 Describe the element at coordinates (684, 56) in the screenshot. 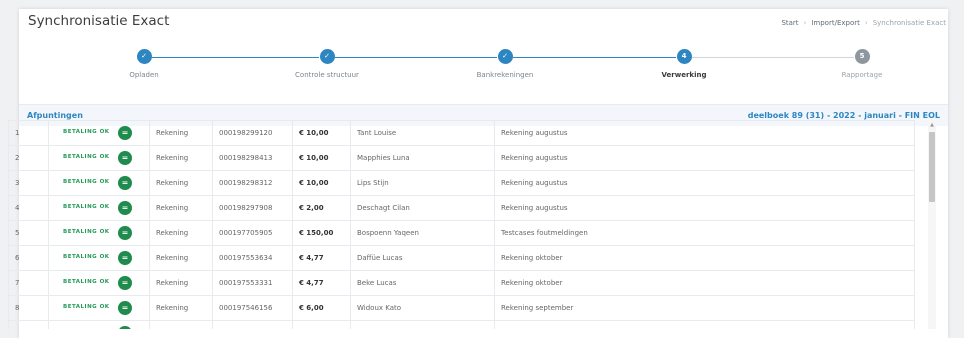

I see `step-number-badge: 4` at that location.